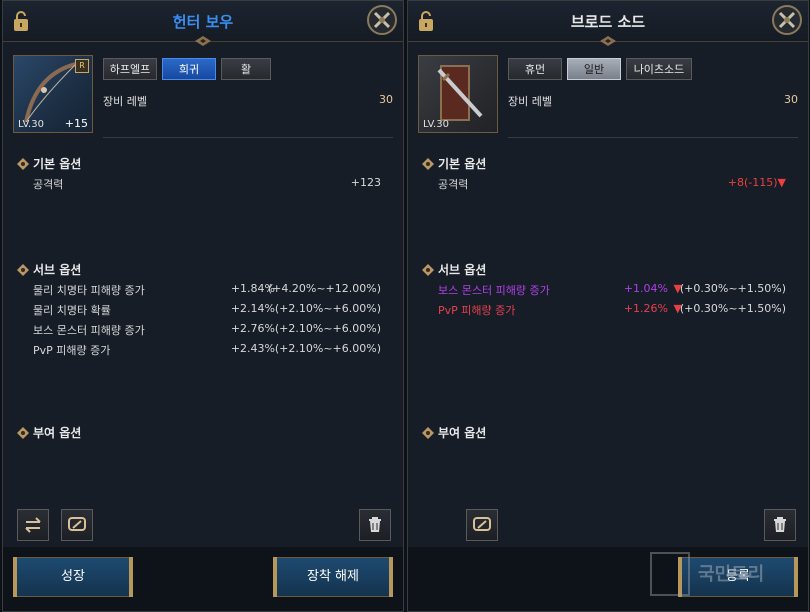 This screenshot has width=810, height=612. Describe the element at coordinates (207, 183) in the screenshot. I see `base-option-row: 공격력 +123` at that location.